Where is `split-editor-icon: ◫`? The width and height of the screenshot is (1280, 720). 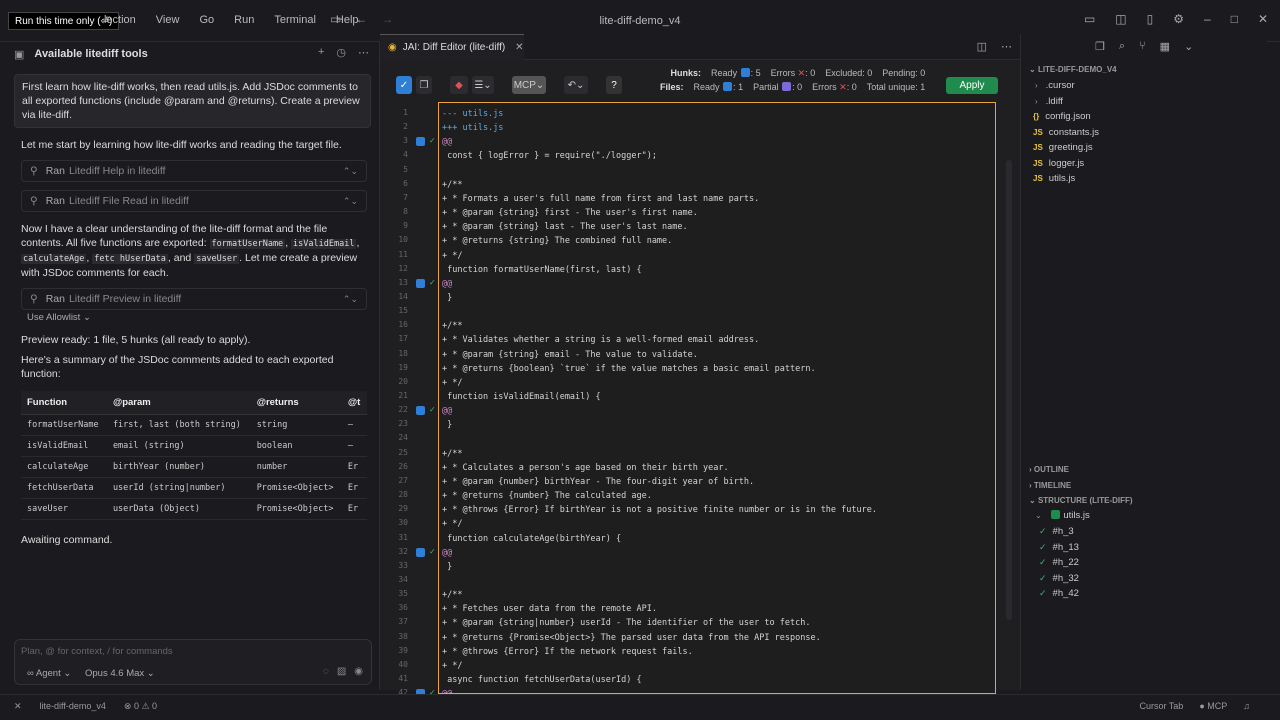
split-editor-icon: ◫ is located at coordinates (982, 46).